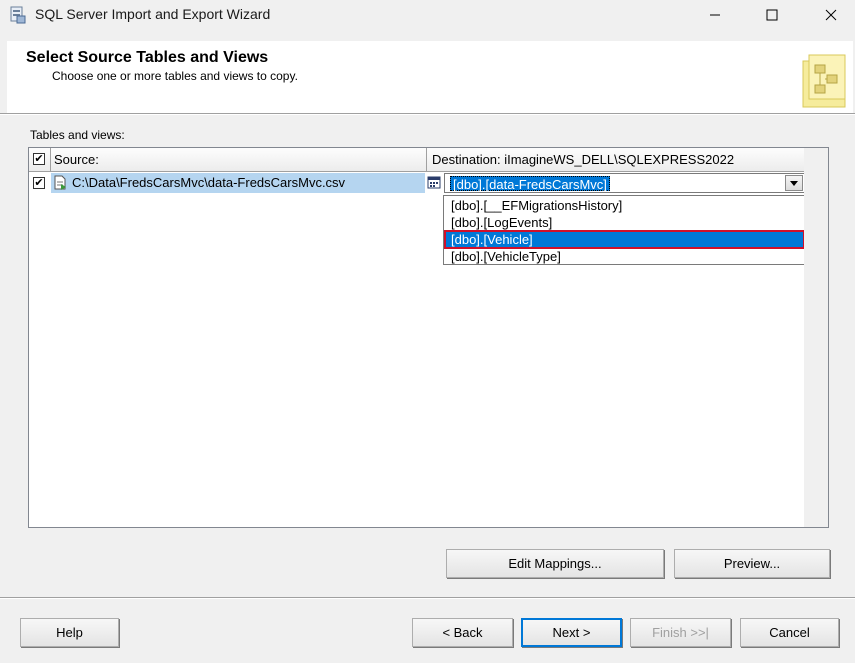 This screenshot has height=663, width=855. I want to click on back-button: < Back, so click(462, 632).